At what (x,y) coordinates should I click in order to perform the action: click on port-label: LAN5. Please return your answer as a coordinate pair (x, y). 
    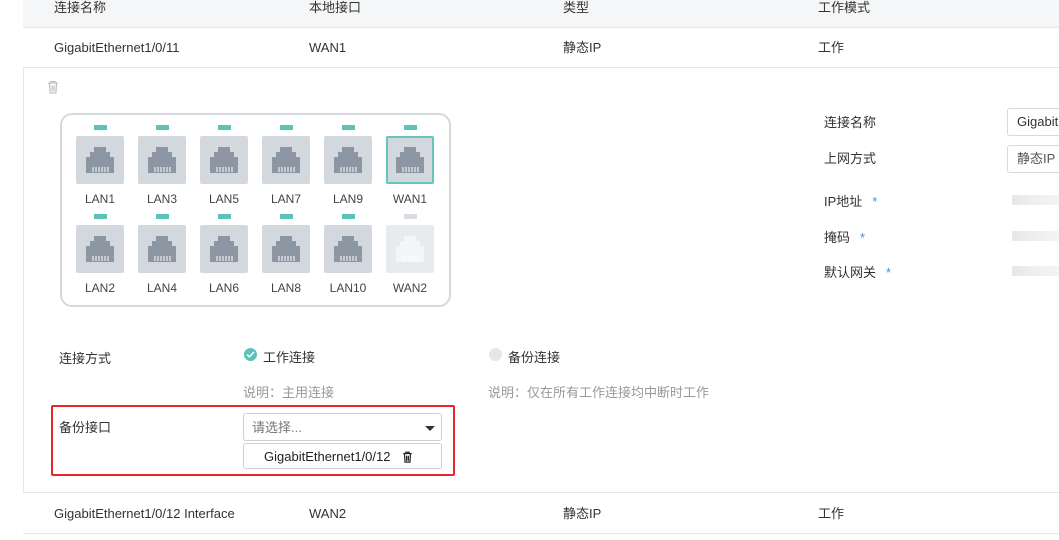
    Looking at the image, I should click on (224, 199).